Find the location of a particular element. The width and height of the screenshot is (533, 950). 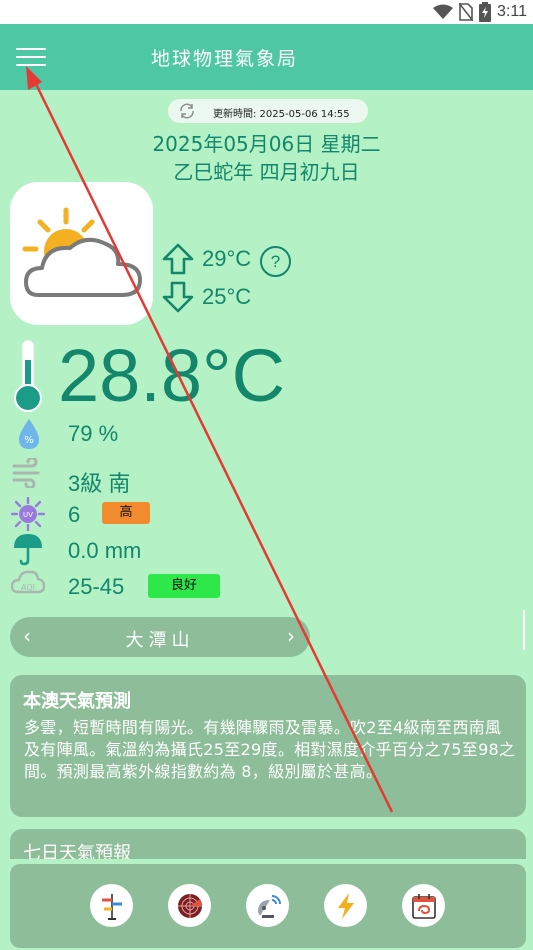

scrollbar is located at coordinates (524, 630).